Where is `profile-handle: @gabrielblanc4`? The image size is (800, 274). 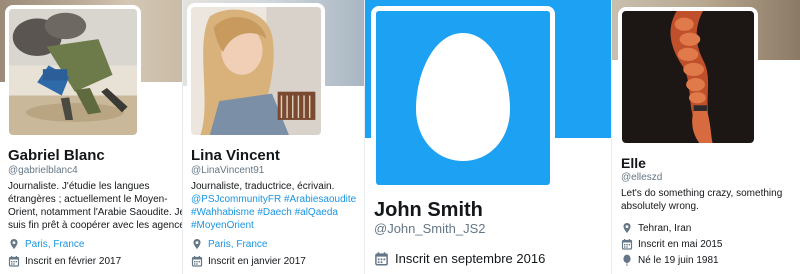 profile-handle: @gabrielblanc4 is located at coordinates (43, 170).